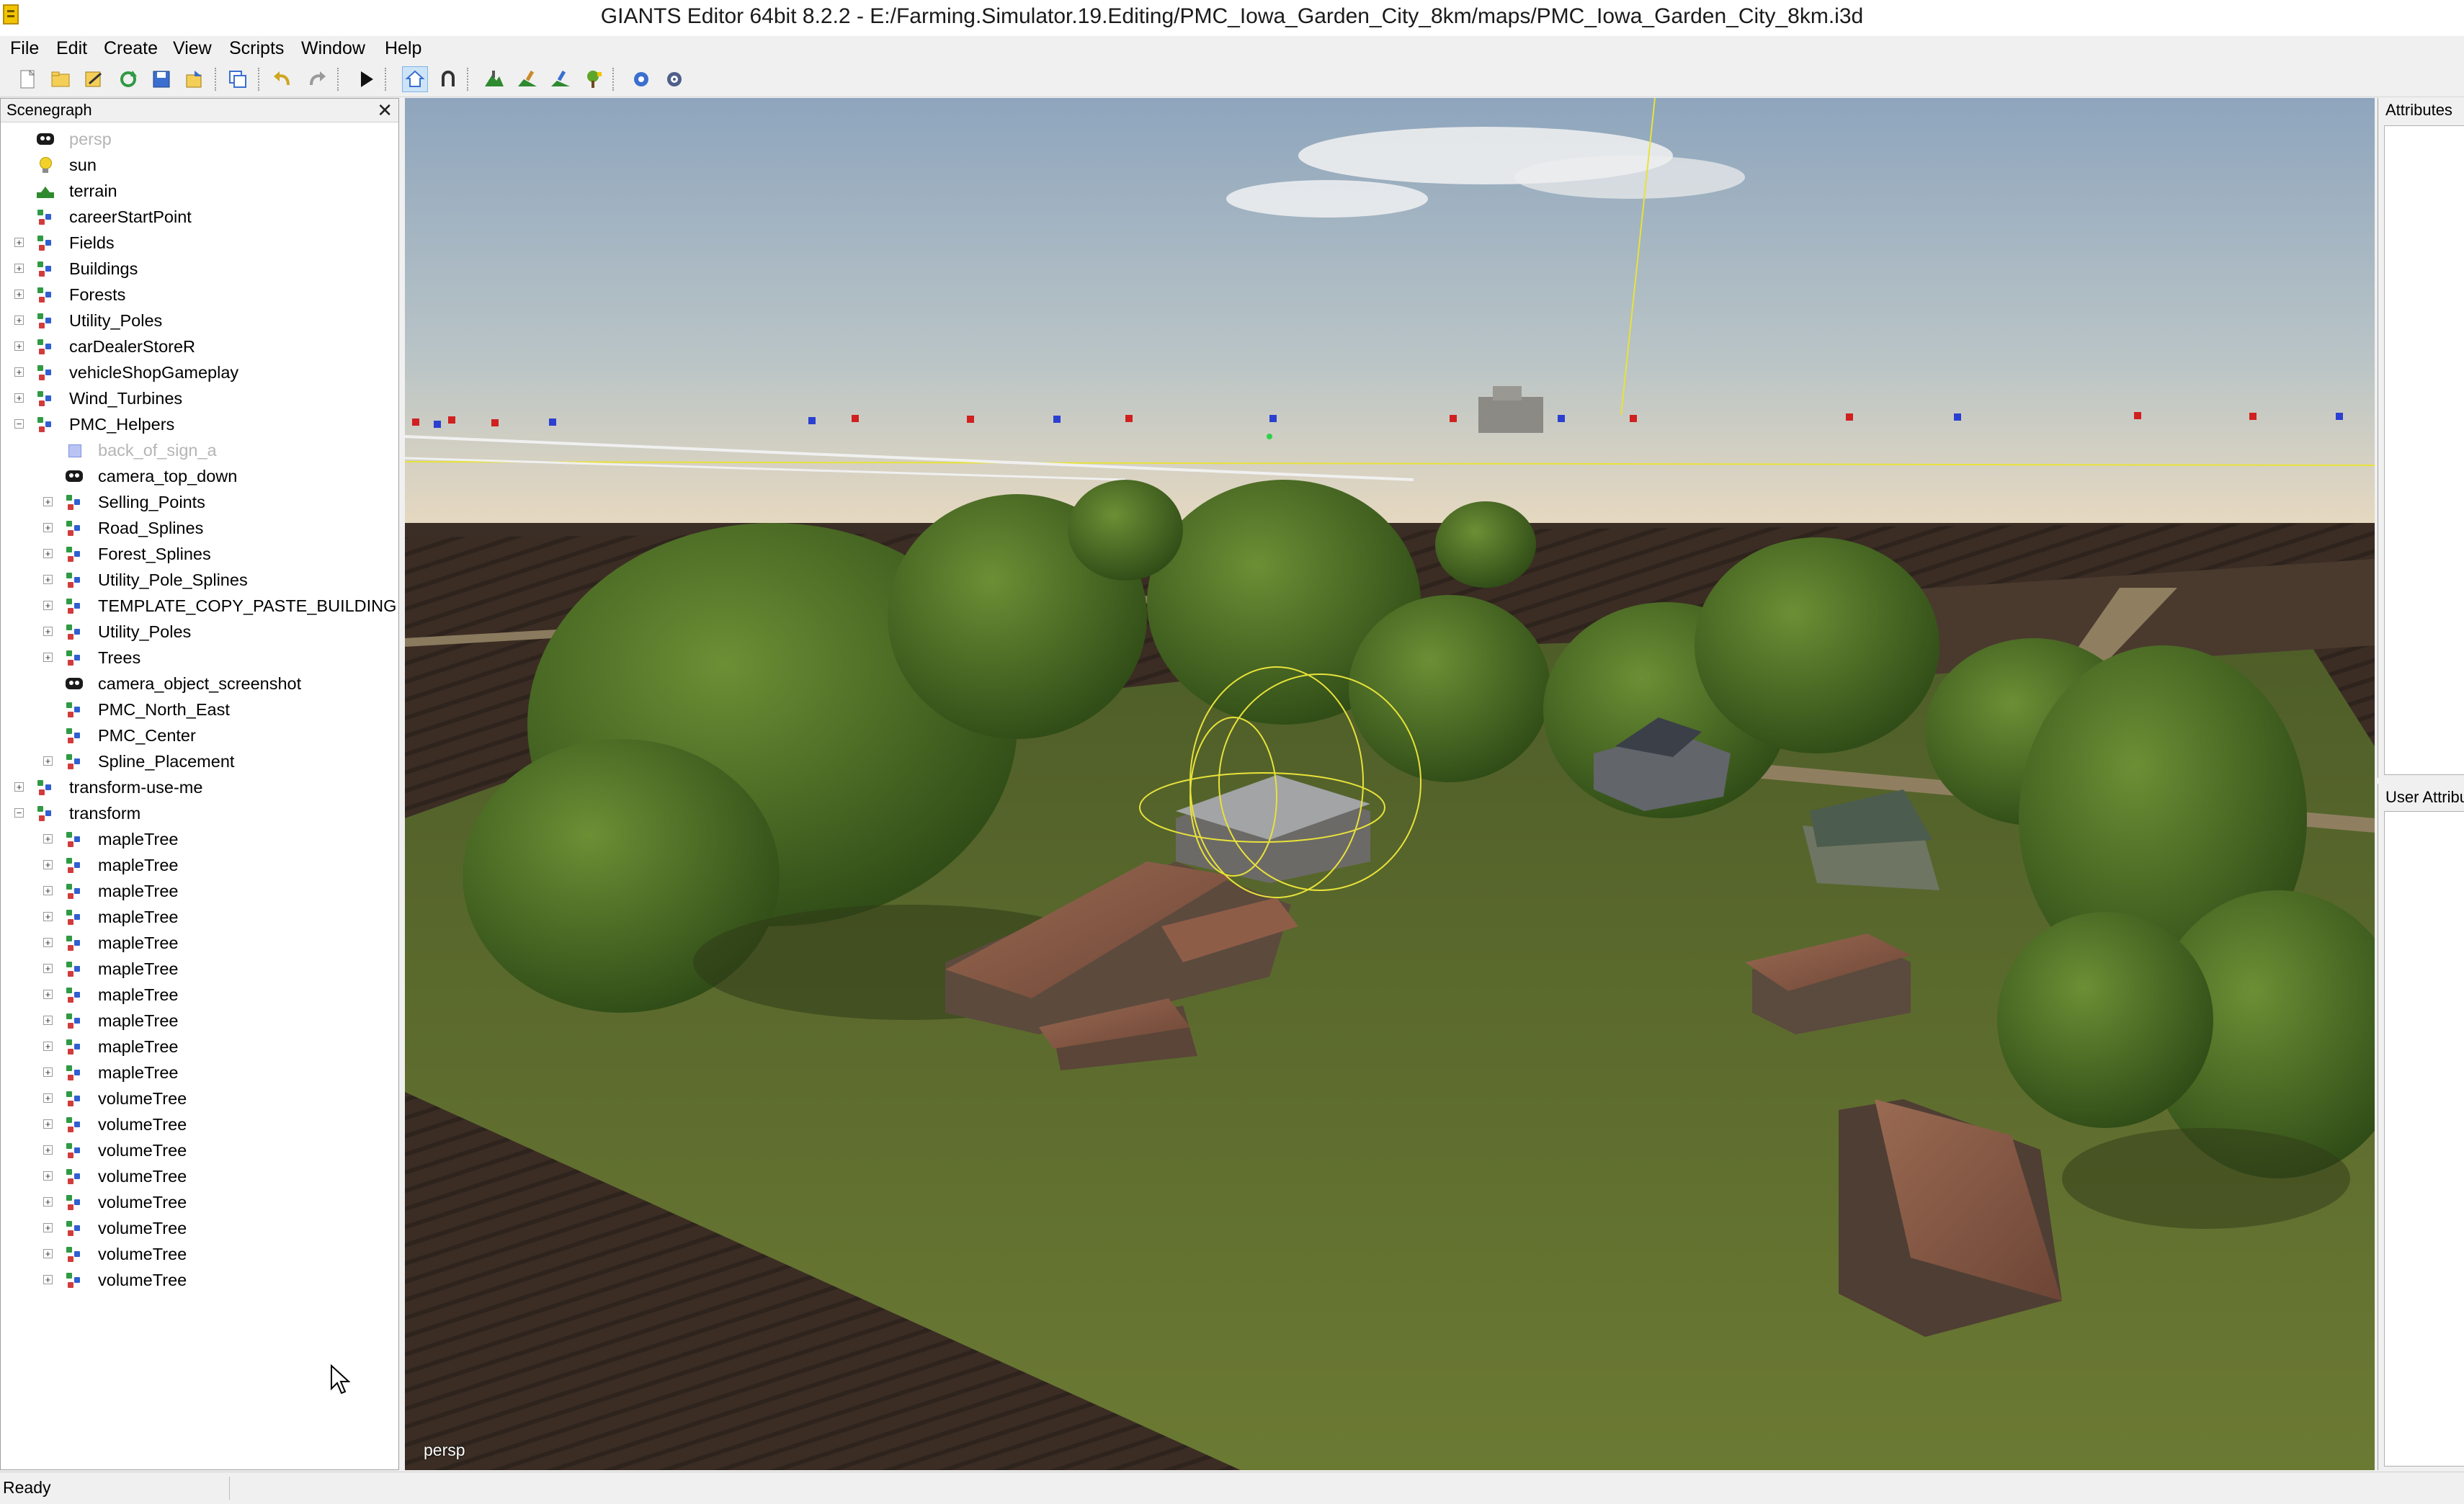 This screenshot has height=1504, width=2464. I want to click on tree-node: PMC_North_East, so click(199, 709).